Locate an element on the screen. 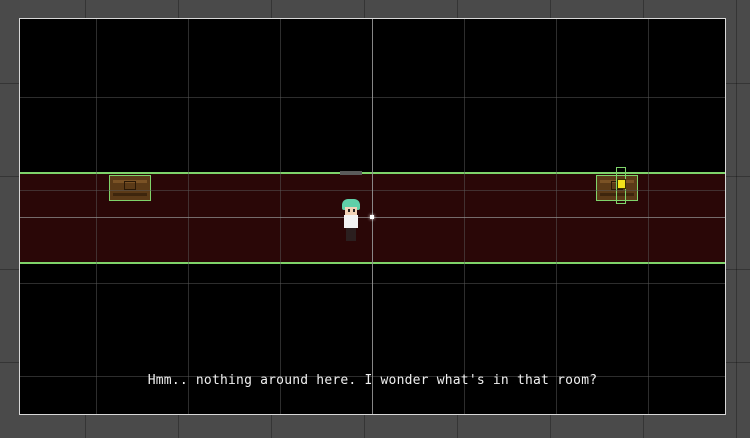  player-character is located at coordinates (351, 221).